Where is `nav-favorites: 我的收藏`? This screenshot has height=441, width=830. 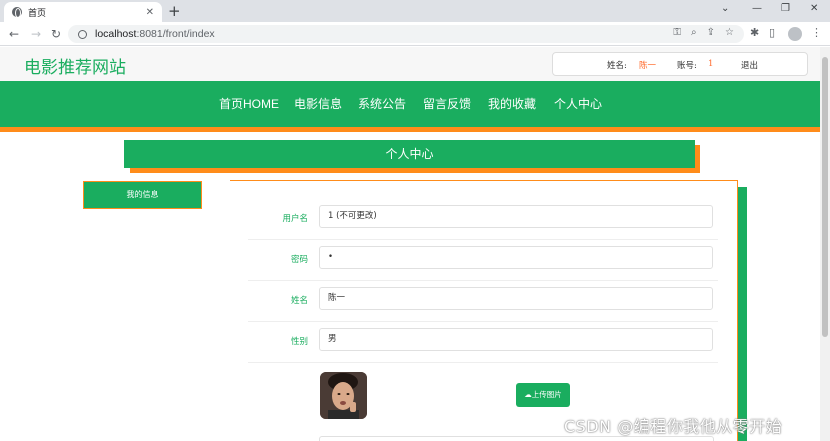
nav-favorites: 我的收藏 is located at coordinates (512, 103).